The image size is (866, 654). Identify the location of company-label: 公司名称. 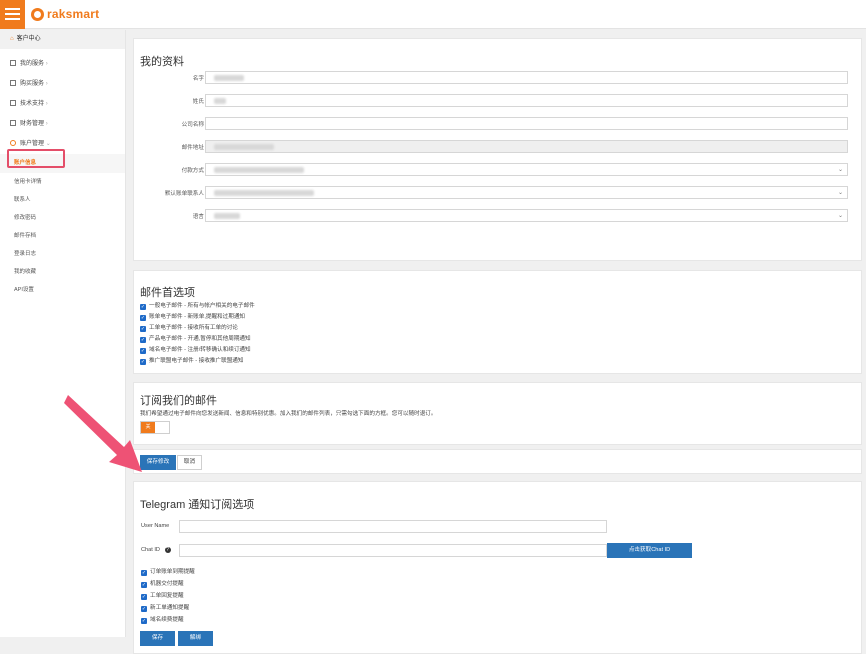
(192, 125).